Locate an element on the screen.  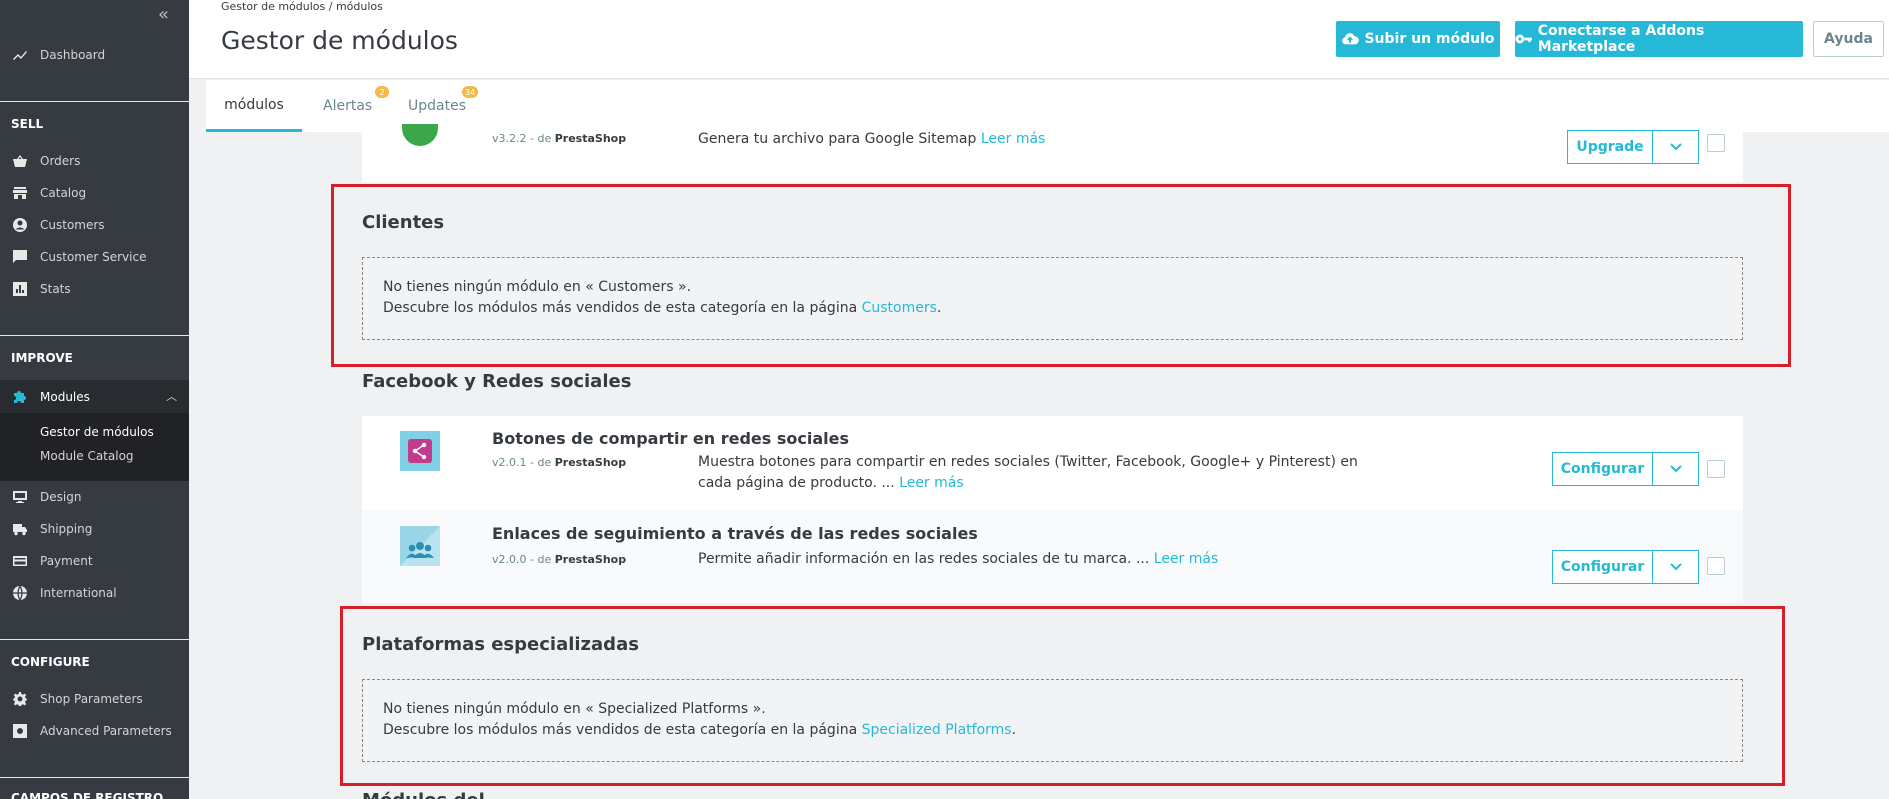
sidebar-item-label: Dashboard is located at coordinates (73, 55).